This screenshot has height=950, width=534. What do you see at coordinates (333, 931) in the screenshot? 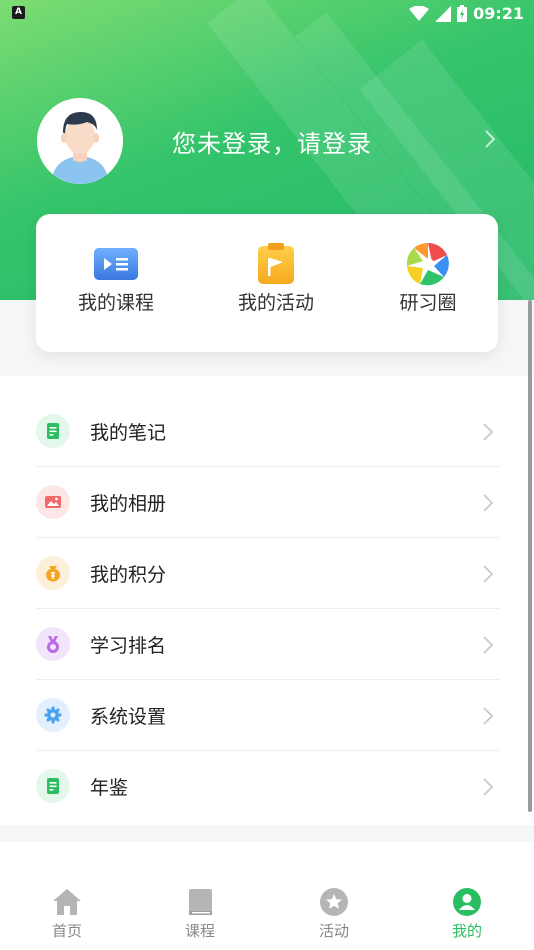
I see `tab-label: 活动` at bounding box center [333, 931].